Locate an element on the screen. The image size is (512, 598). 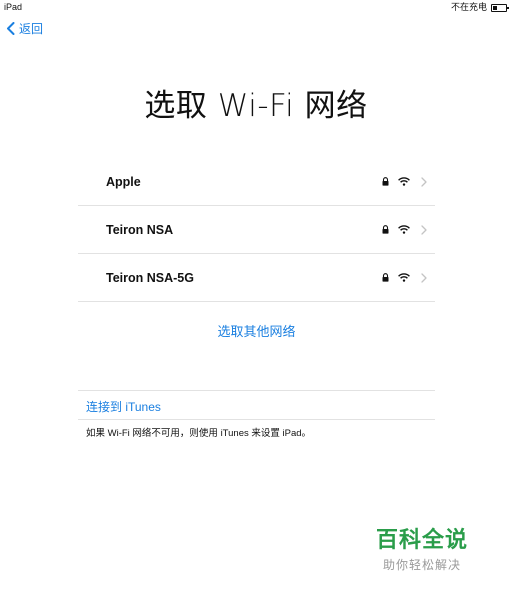
connect-itunes-link: 连接到 iTunes is located at coordinates (123, 406).